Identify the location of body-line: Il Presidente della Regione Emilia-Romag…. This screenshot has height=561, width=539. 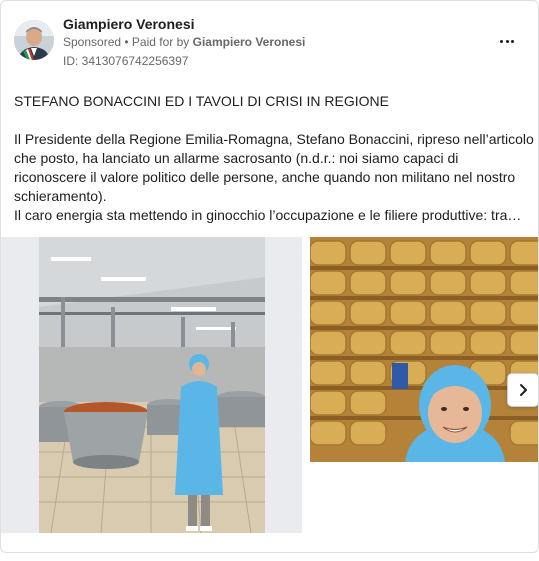
(274, 139).